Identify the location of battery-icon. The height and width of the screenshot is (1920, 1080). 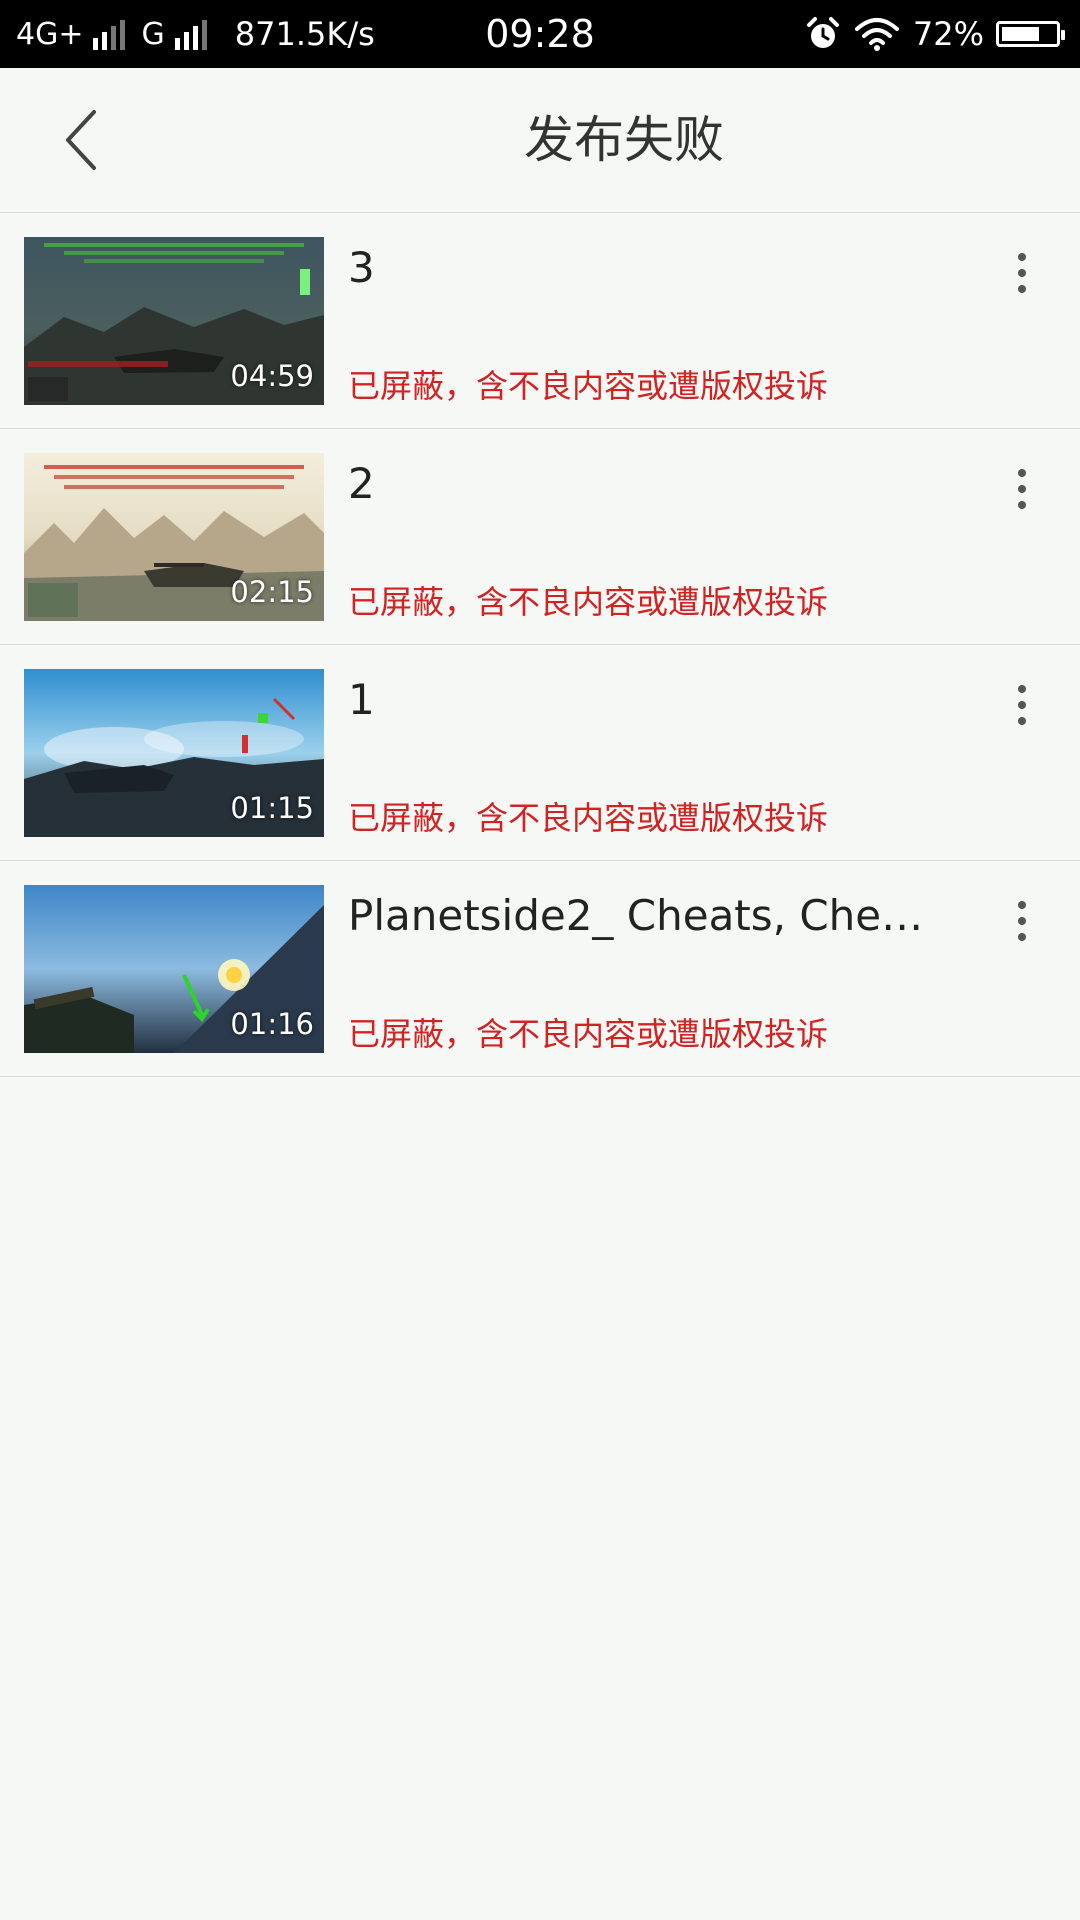
(1030, 34).